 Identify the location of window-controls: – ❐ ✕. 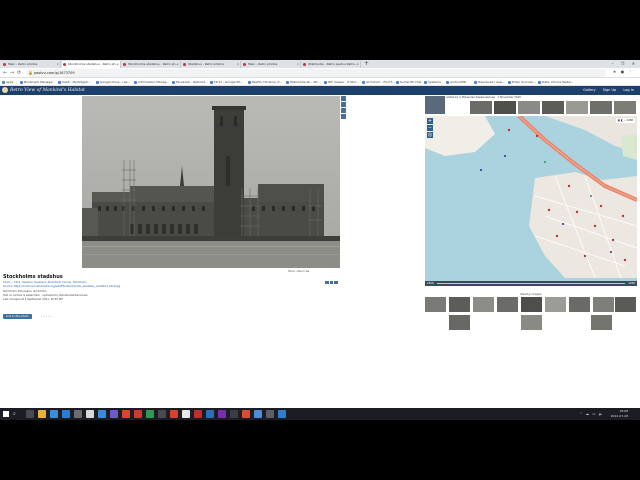
(625, 64).